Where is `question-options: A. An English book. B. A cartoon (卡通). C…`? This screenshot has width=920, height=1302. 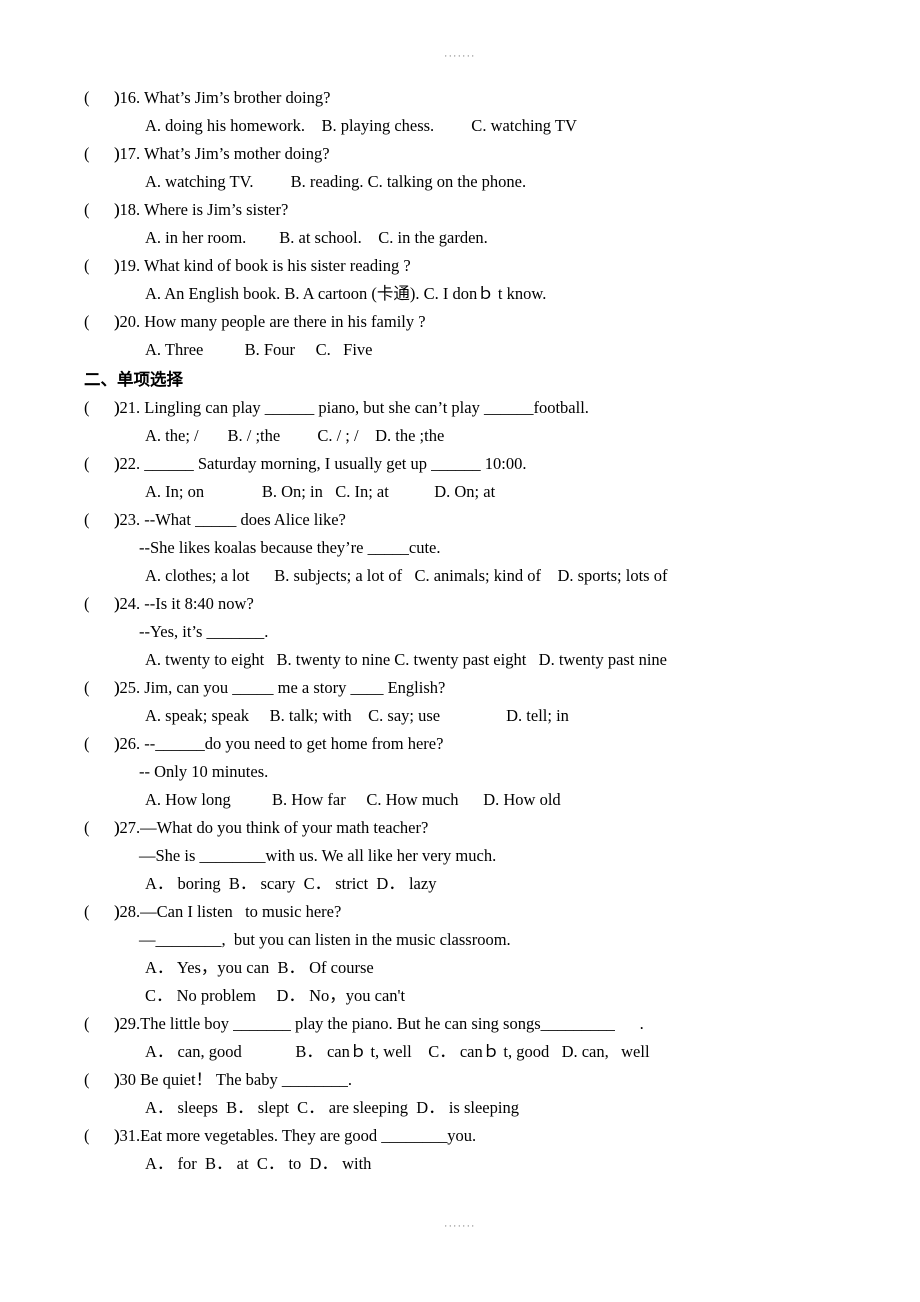 question-options: A. An English book. B. A cartoon (卡通). C… is located at coordinates (479, 294).